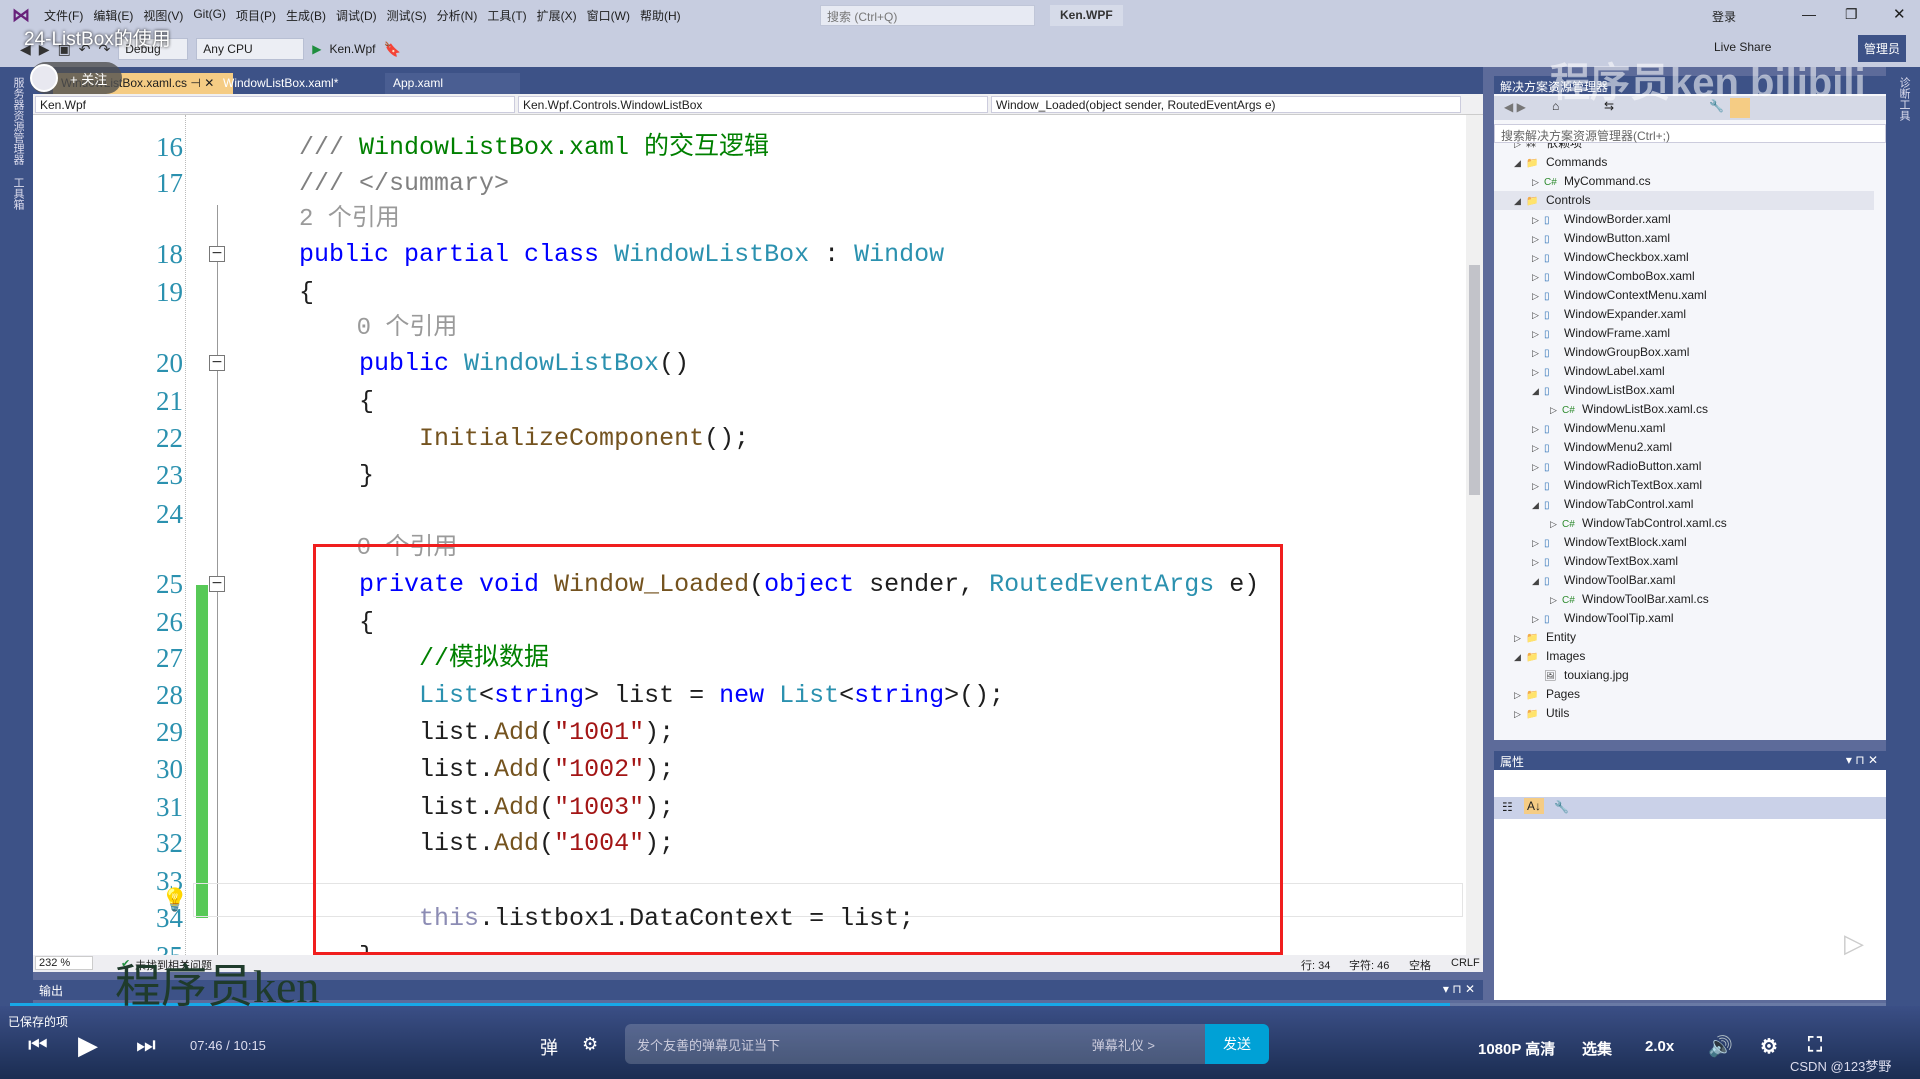 The height and width of the screenshot is (1079, 1920). I want to click on minimize-button: —, so click(1809, 14).